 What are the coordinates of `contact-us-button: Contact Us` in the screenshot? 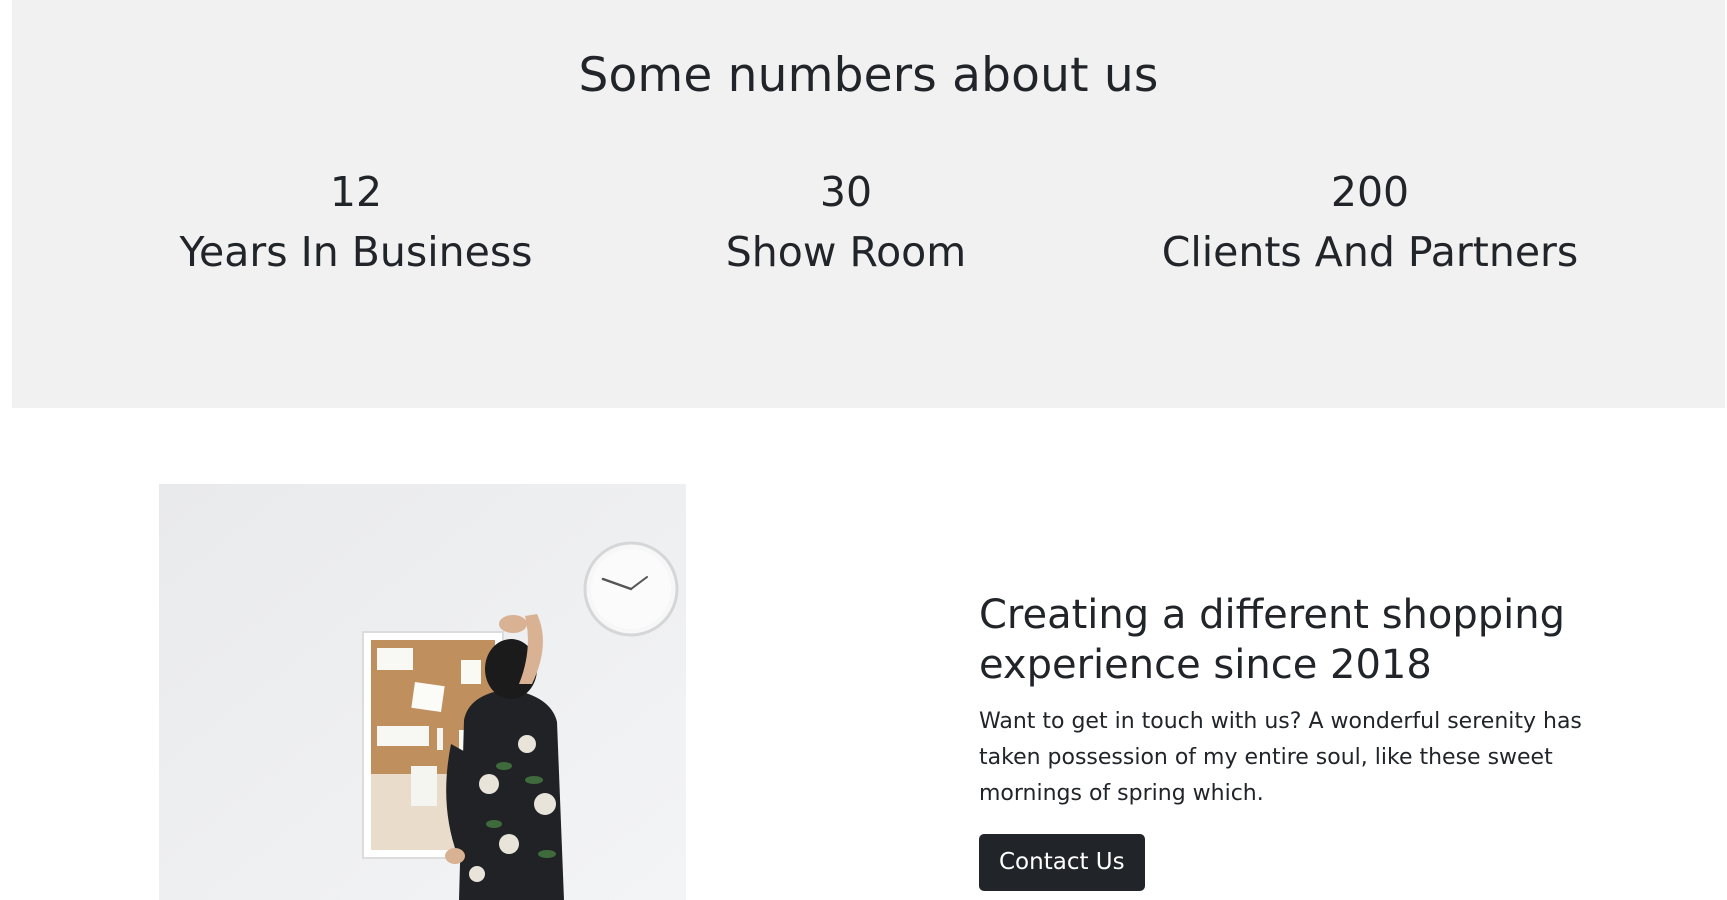 It's located at (1062, 862).